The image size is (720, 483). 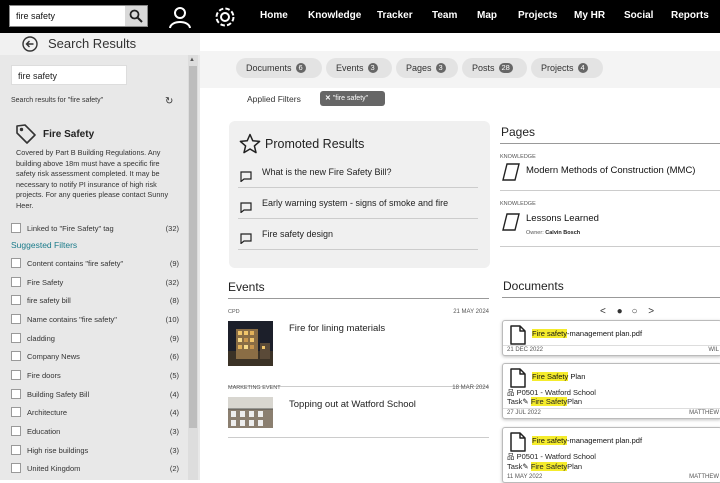 What do you see at coordinates (95, 357) in the screenshot?
I see `filter-item: Company News (6)` at bounding box center [95, 357].